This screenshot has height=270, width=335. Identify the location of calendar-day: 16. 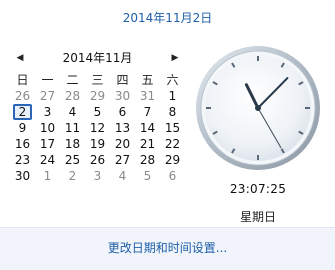
(22, 144).